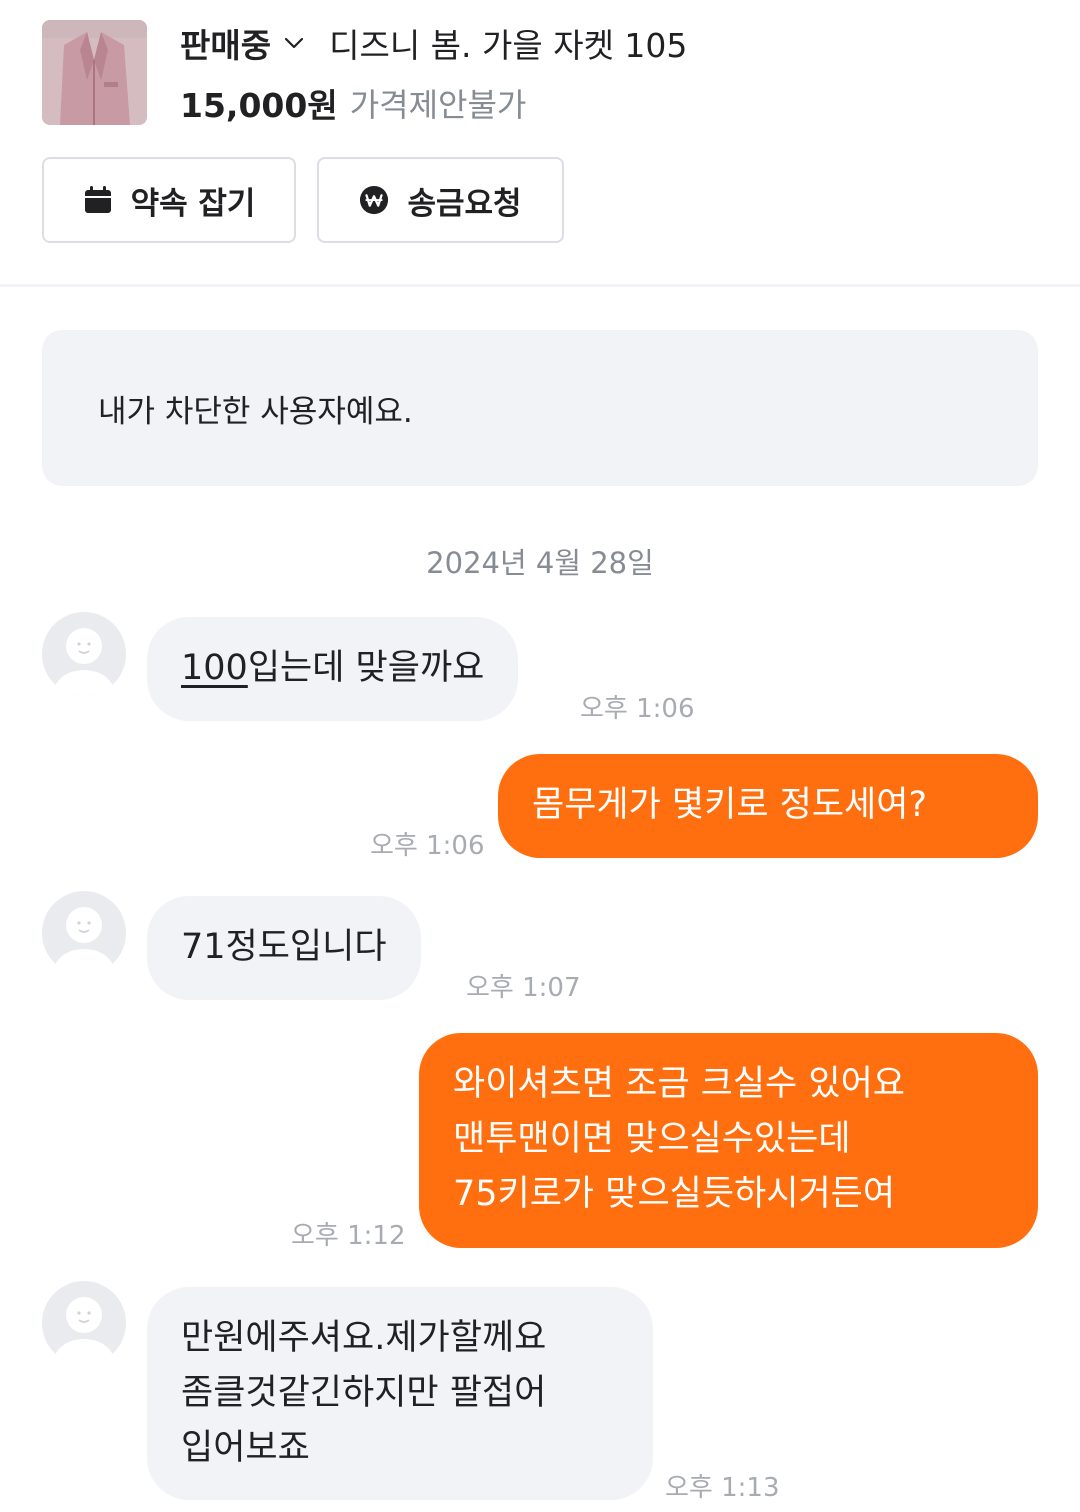  What do you see at coordinates (214, 668) in the screenshot?
I see `phone-number-link: 100` at bounding box center [214, 668].